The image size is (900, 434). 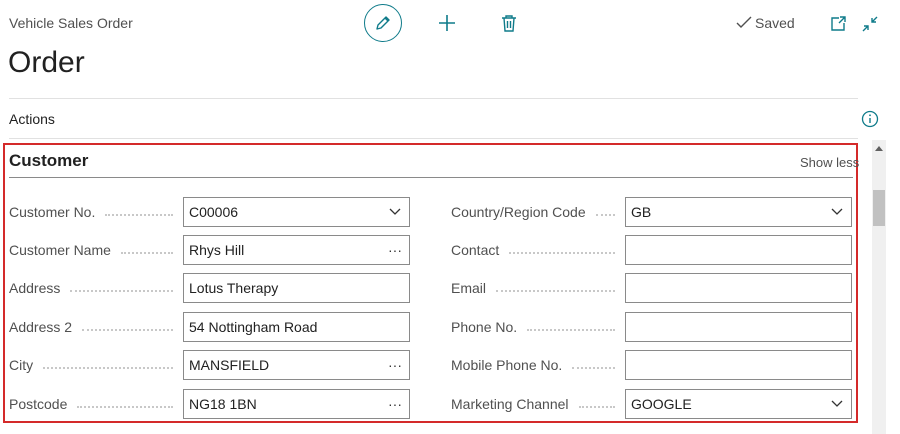 I want to click on address-2-label: Address 2, so click(x=94, y=327).